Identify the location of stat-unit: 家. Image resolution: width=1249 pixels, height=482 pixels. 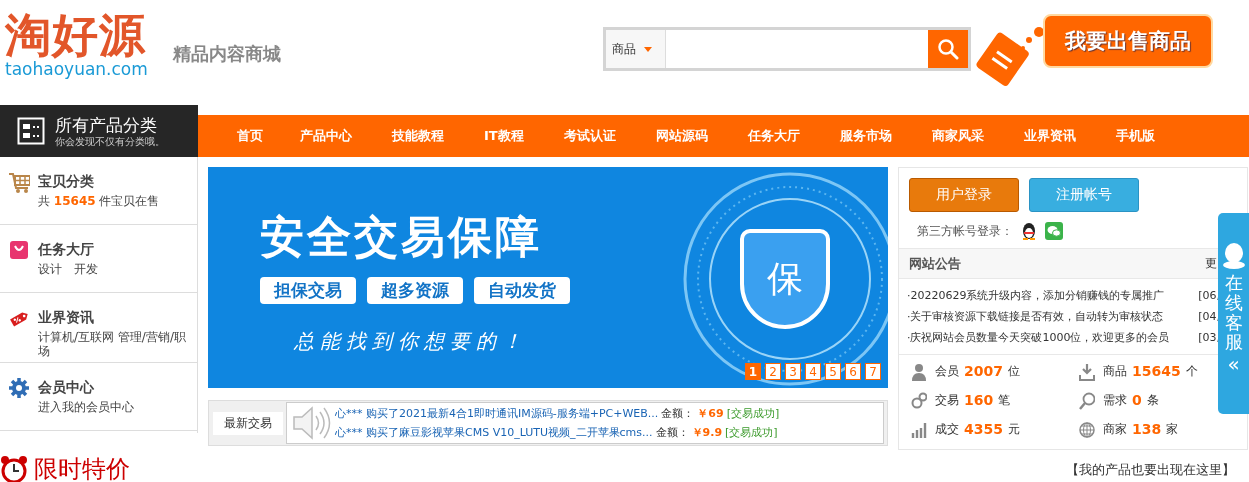
(1172, 429).